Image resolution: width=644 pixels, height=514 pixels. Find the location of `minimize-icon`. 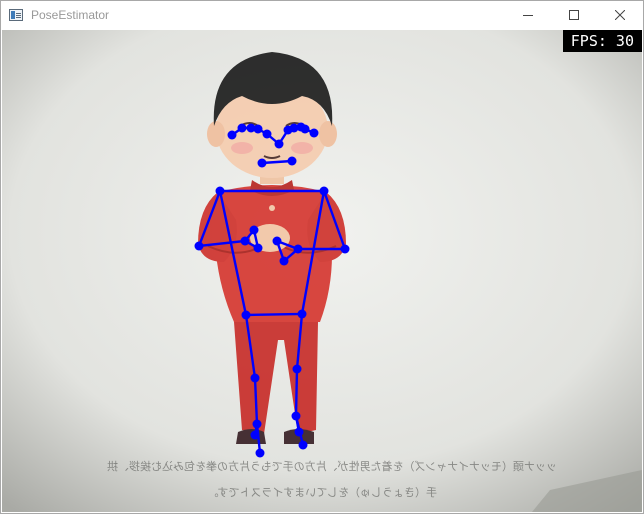

minimize-icon is located at coordinates (528, 15).